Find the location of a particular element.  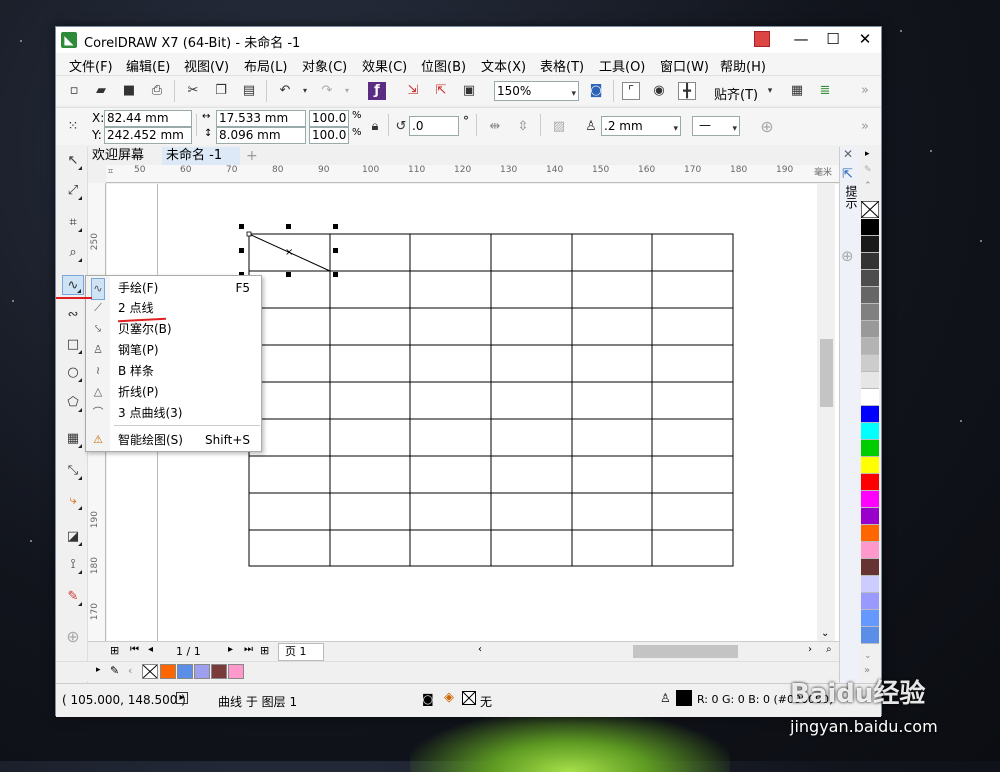

palette-scroll-down-icon: ⌄ is located at coordinates (868, 656).